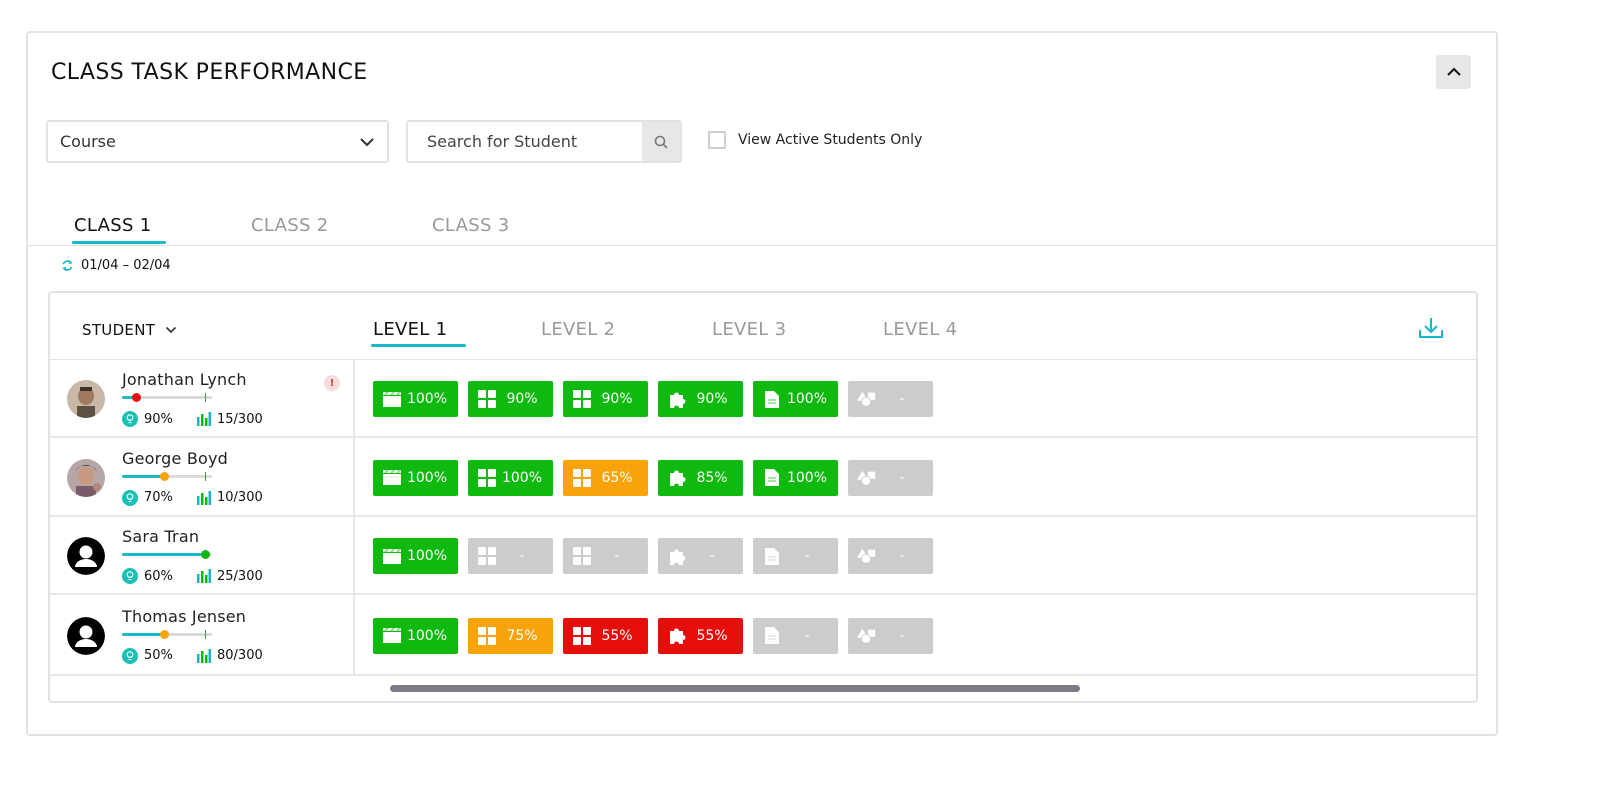 The image size is (1600, 801). Describe the element at coordinates (332, 383) in the screenshot. I see `alert-icon: !` at that location.